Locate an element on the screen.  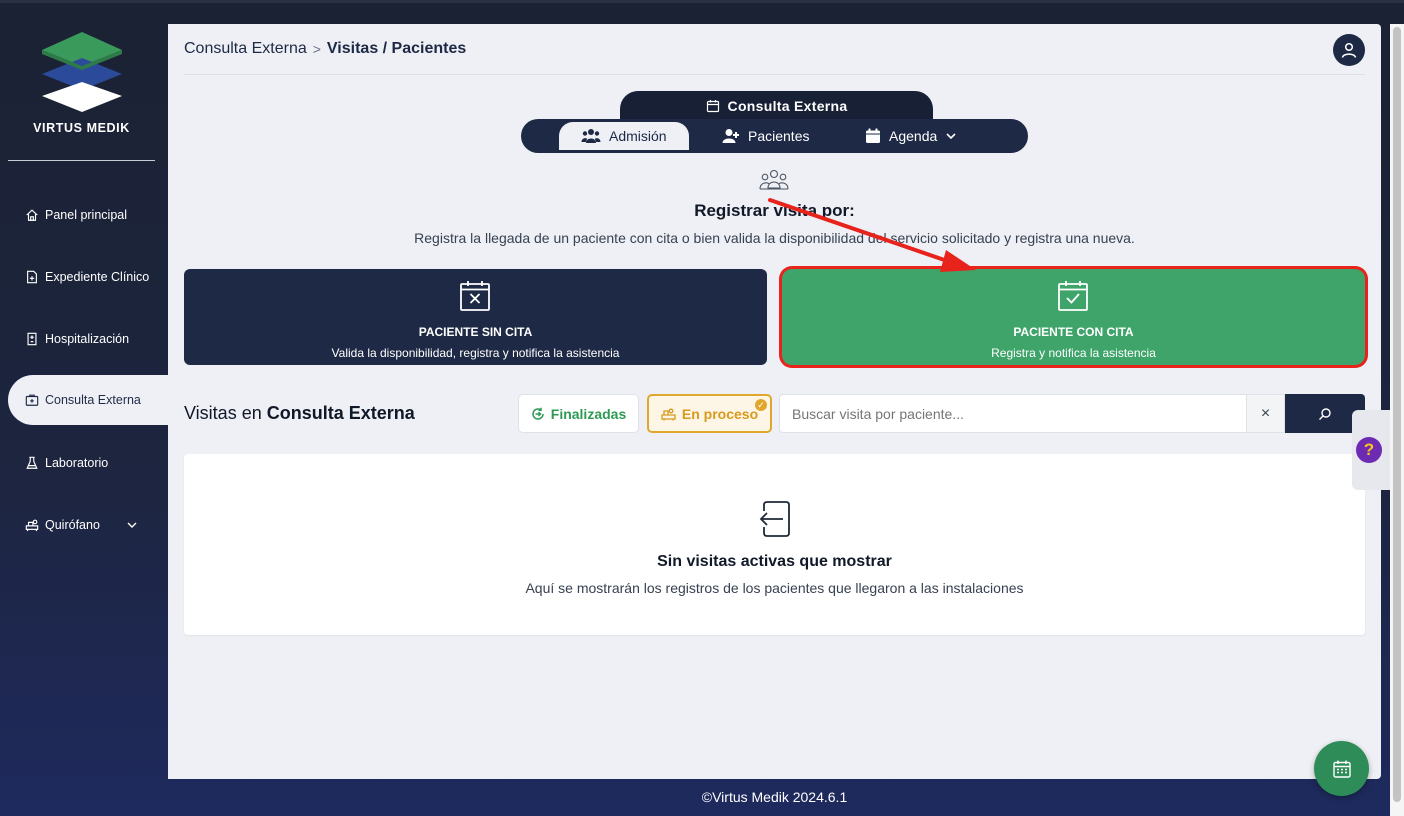
tab-label: Admisión is located at coordinates (638, 136).